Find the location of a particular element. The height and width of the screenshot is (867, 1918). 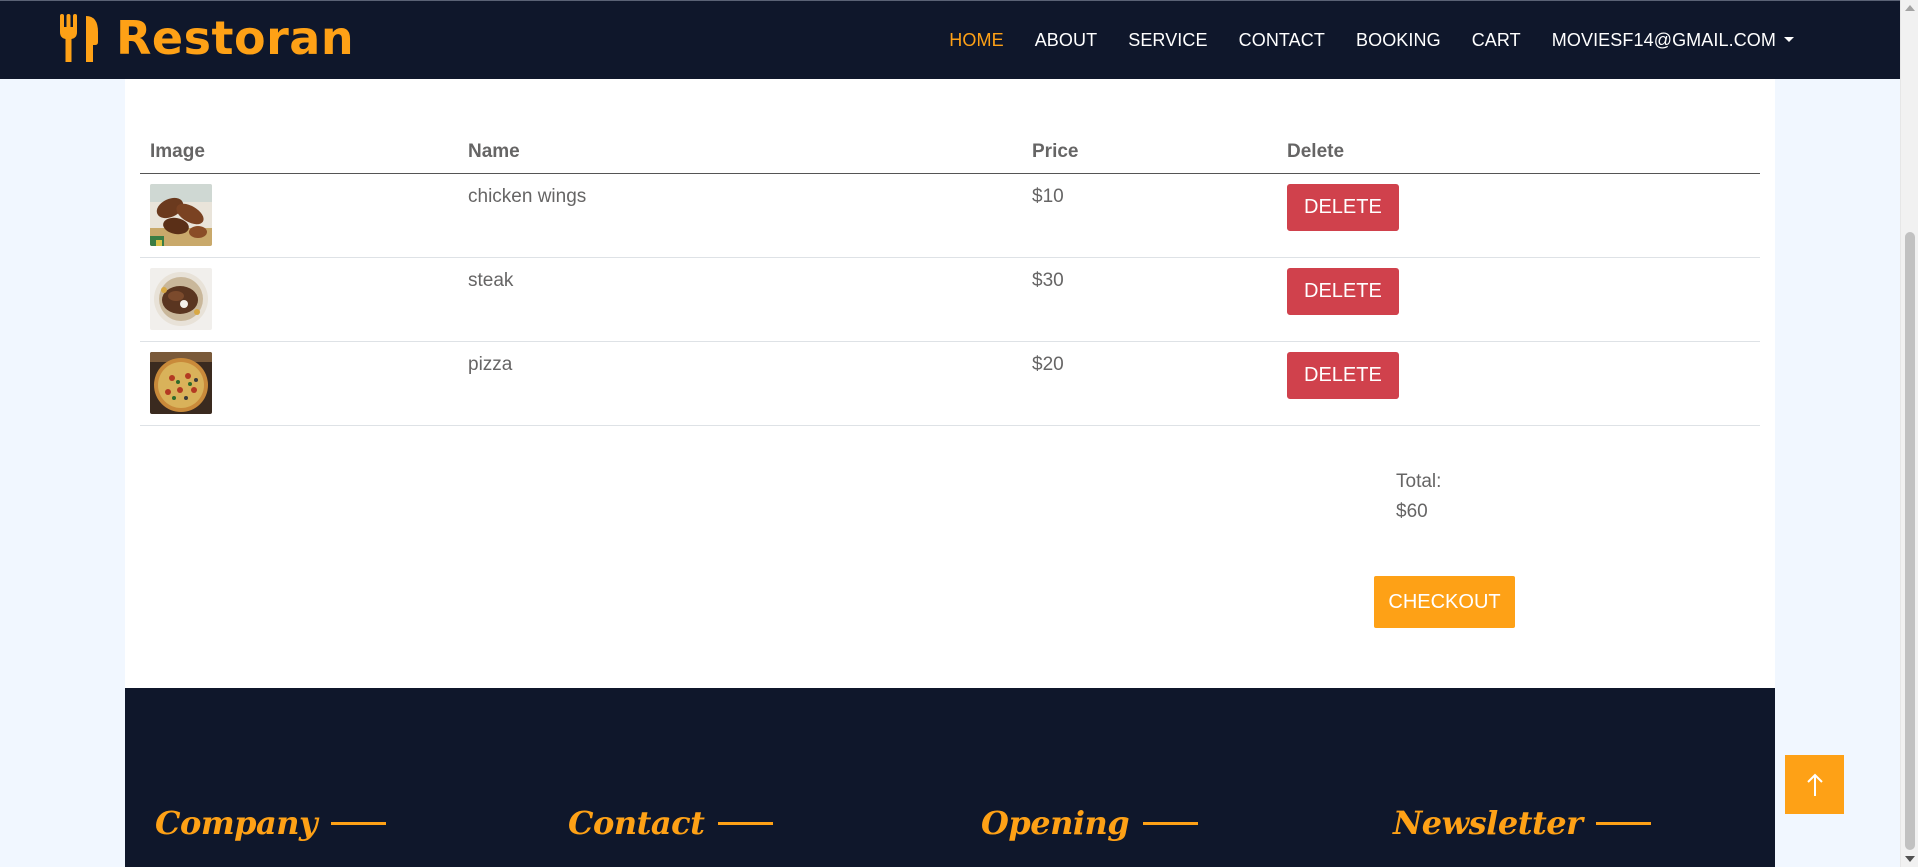

steak-image is located at coordinates (181, 298).